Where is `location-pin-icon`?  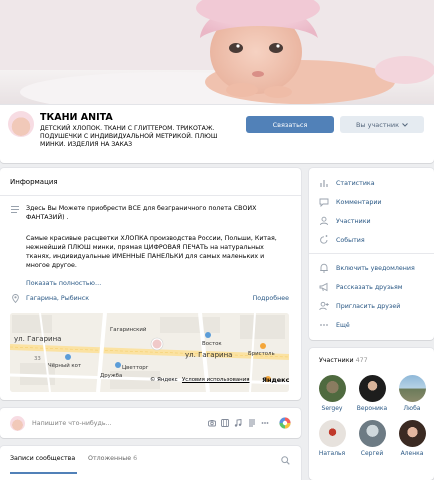
location-pin-icon is located at coordinates (15, 298).